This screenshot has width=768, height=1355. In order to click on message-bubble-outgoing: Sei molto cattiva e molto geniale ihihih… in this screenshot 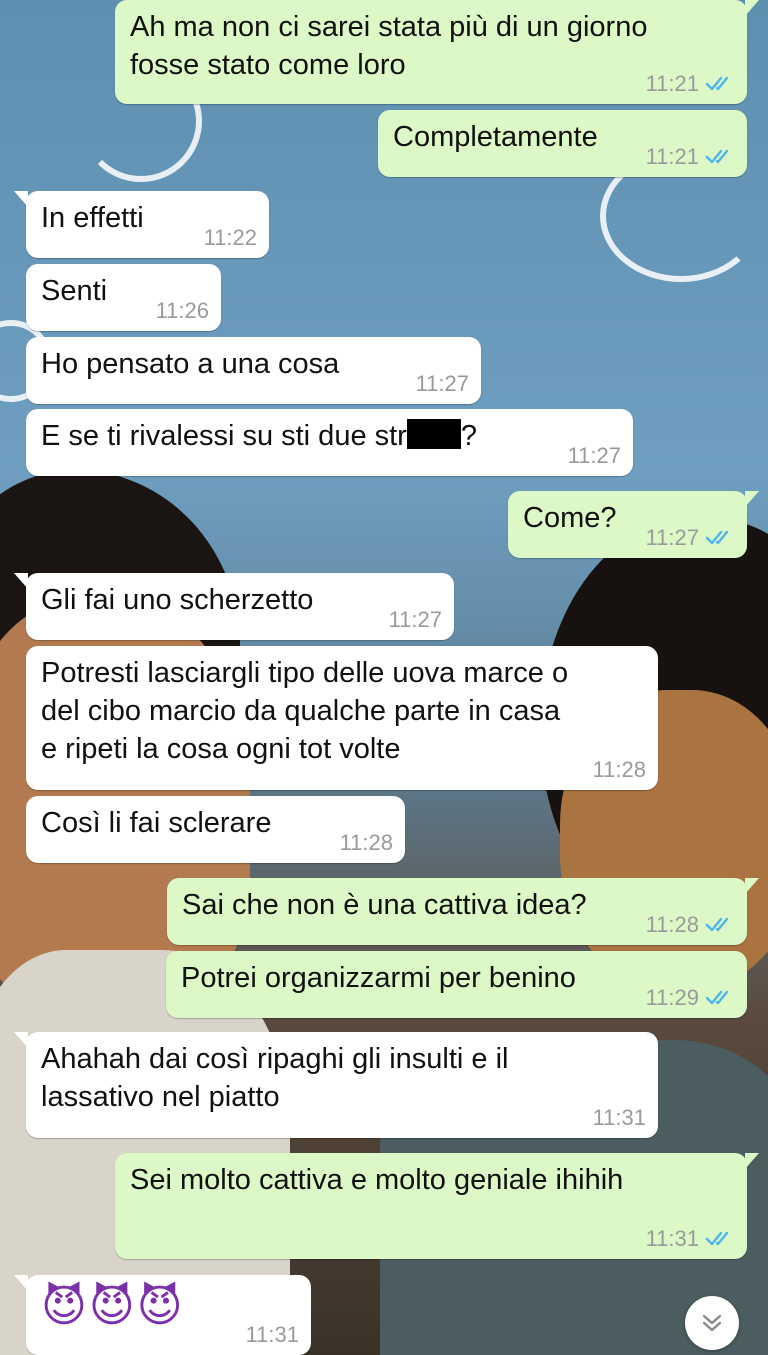, I will do `click(437, 1206)`.